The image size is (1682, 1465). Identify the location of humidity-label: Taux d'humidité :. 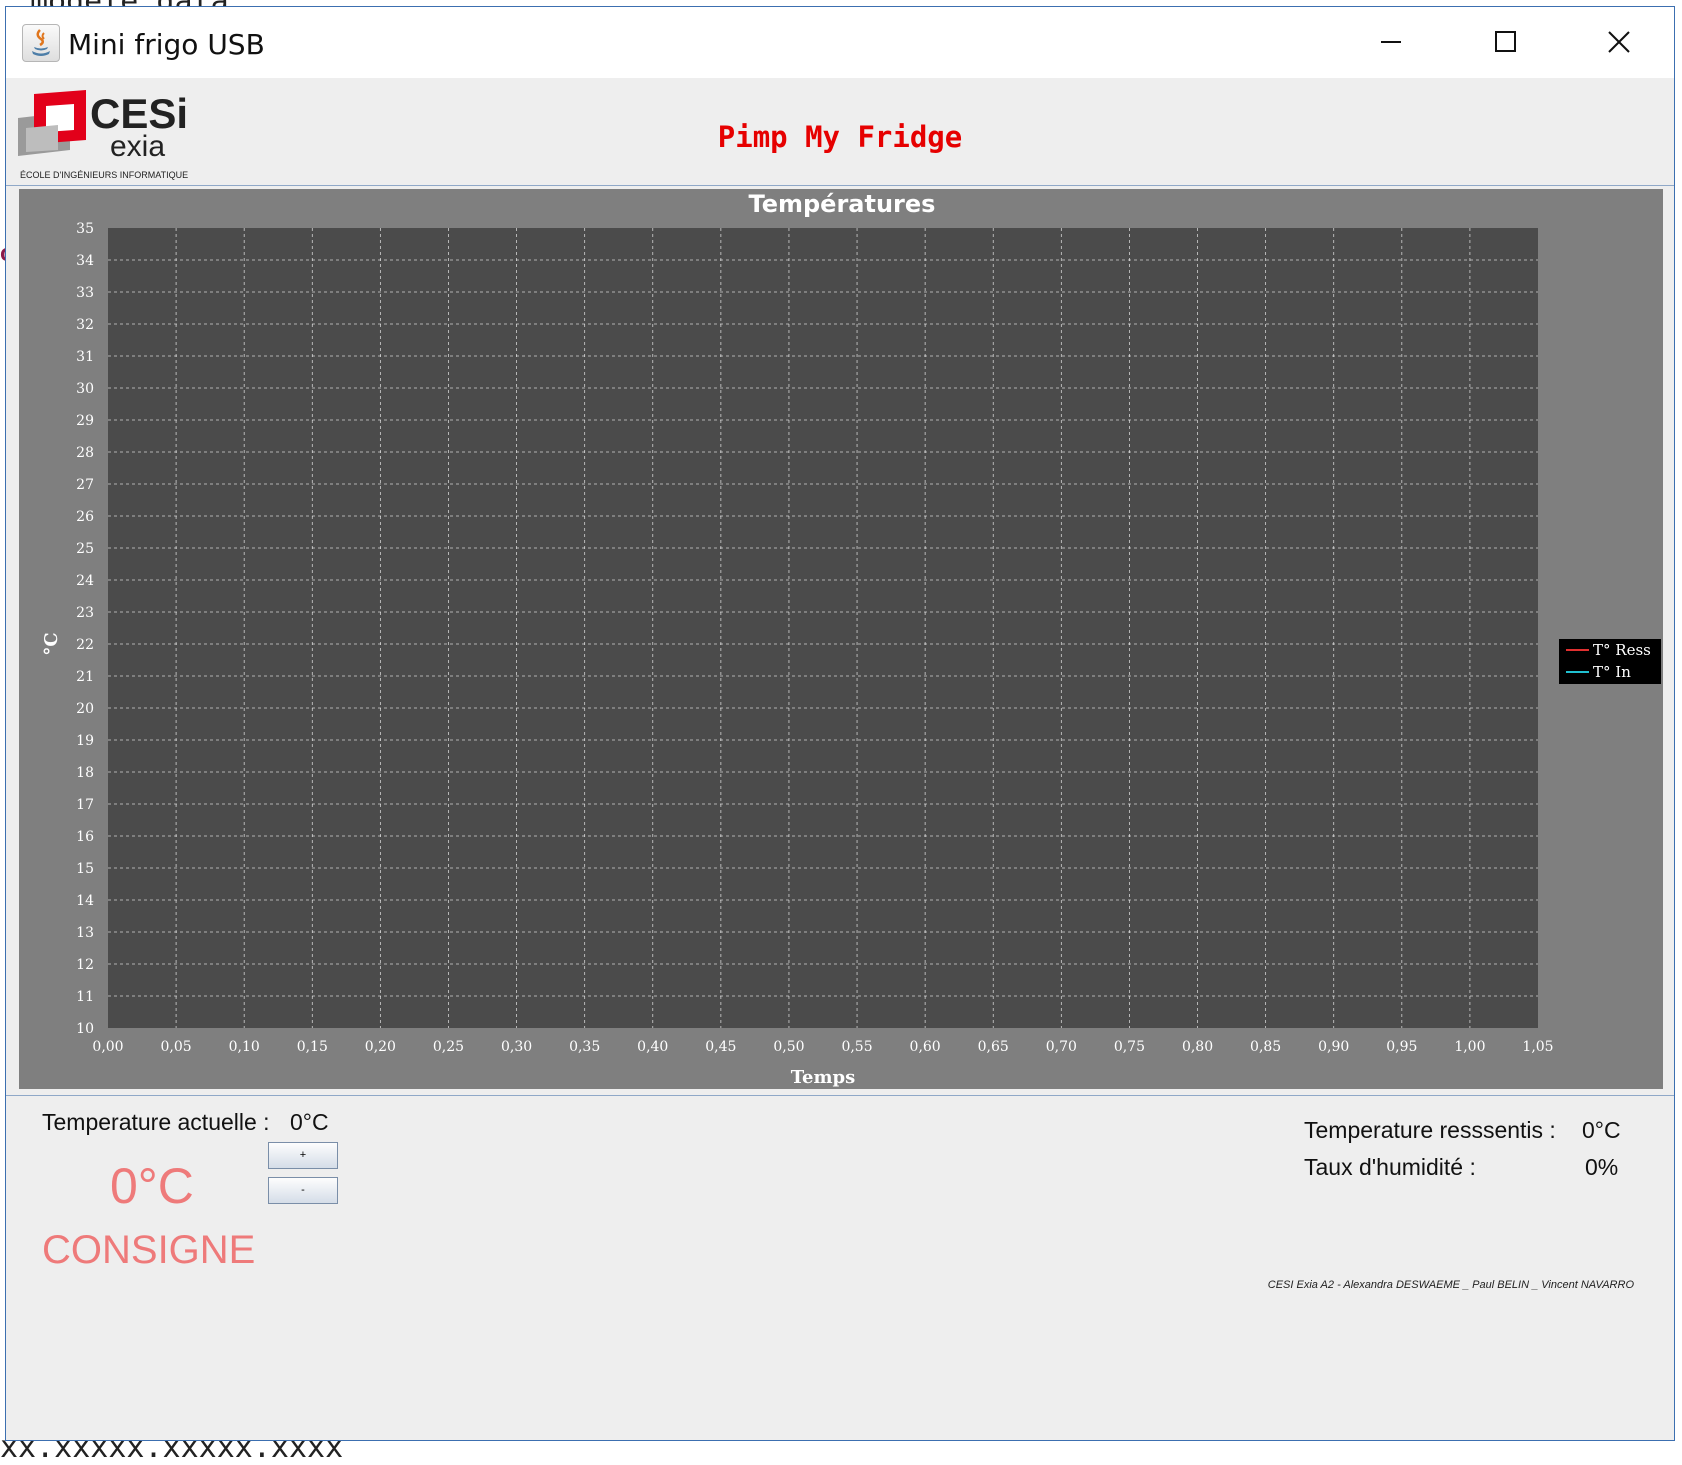
(1390, 1167).